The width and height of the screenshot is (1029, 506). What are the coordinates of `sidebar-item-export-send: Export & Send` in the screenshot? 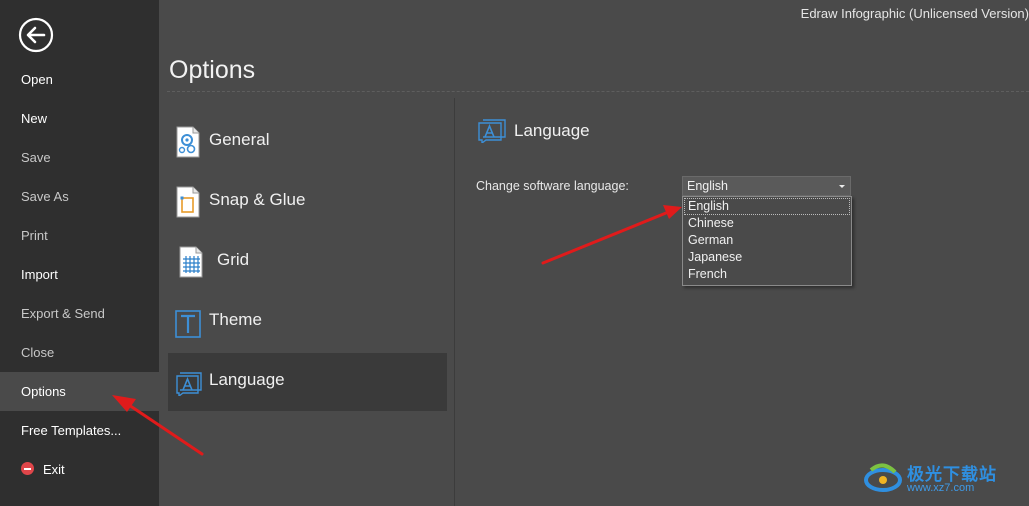 It's located at (79, 313).